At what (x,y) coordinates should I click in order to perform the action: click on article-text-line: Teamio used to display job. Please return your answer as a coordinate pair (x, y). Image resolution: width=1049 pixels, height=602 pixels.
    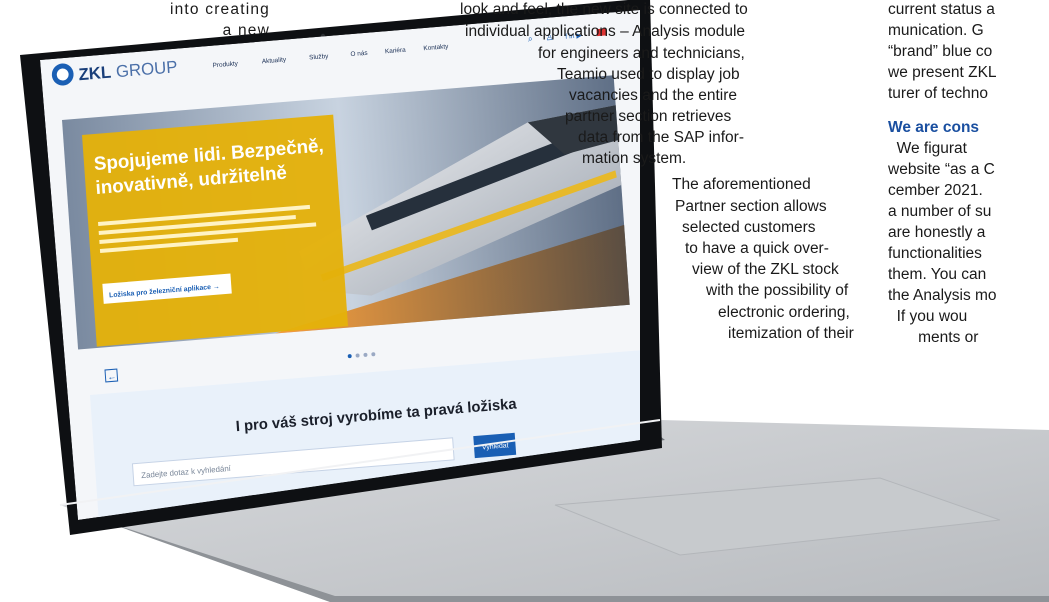
    Looking at the image, I should click on (648, 74).